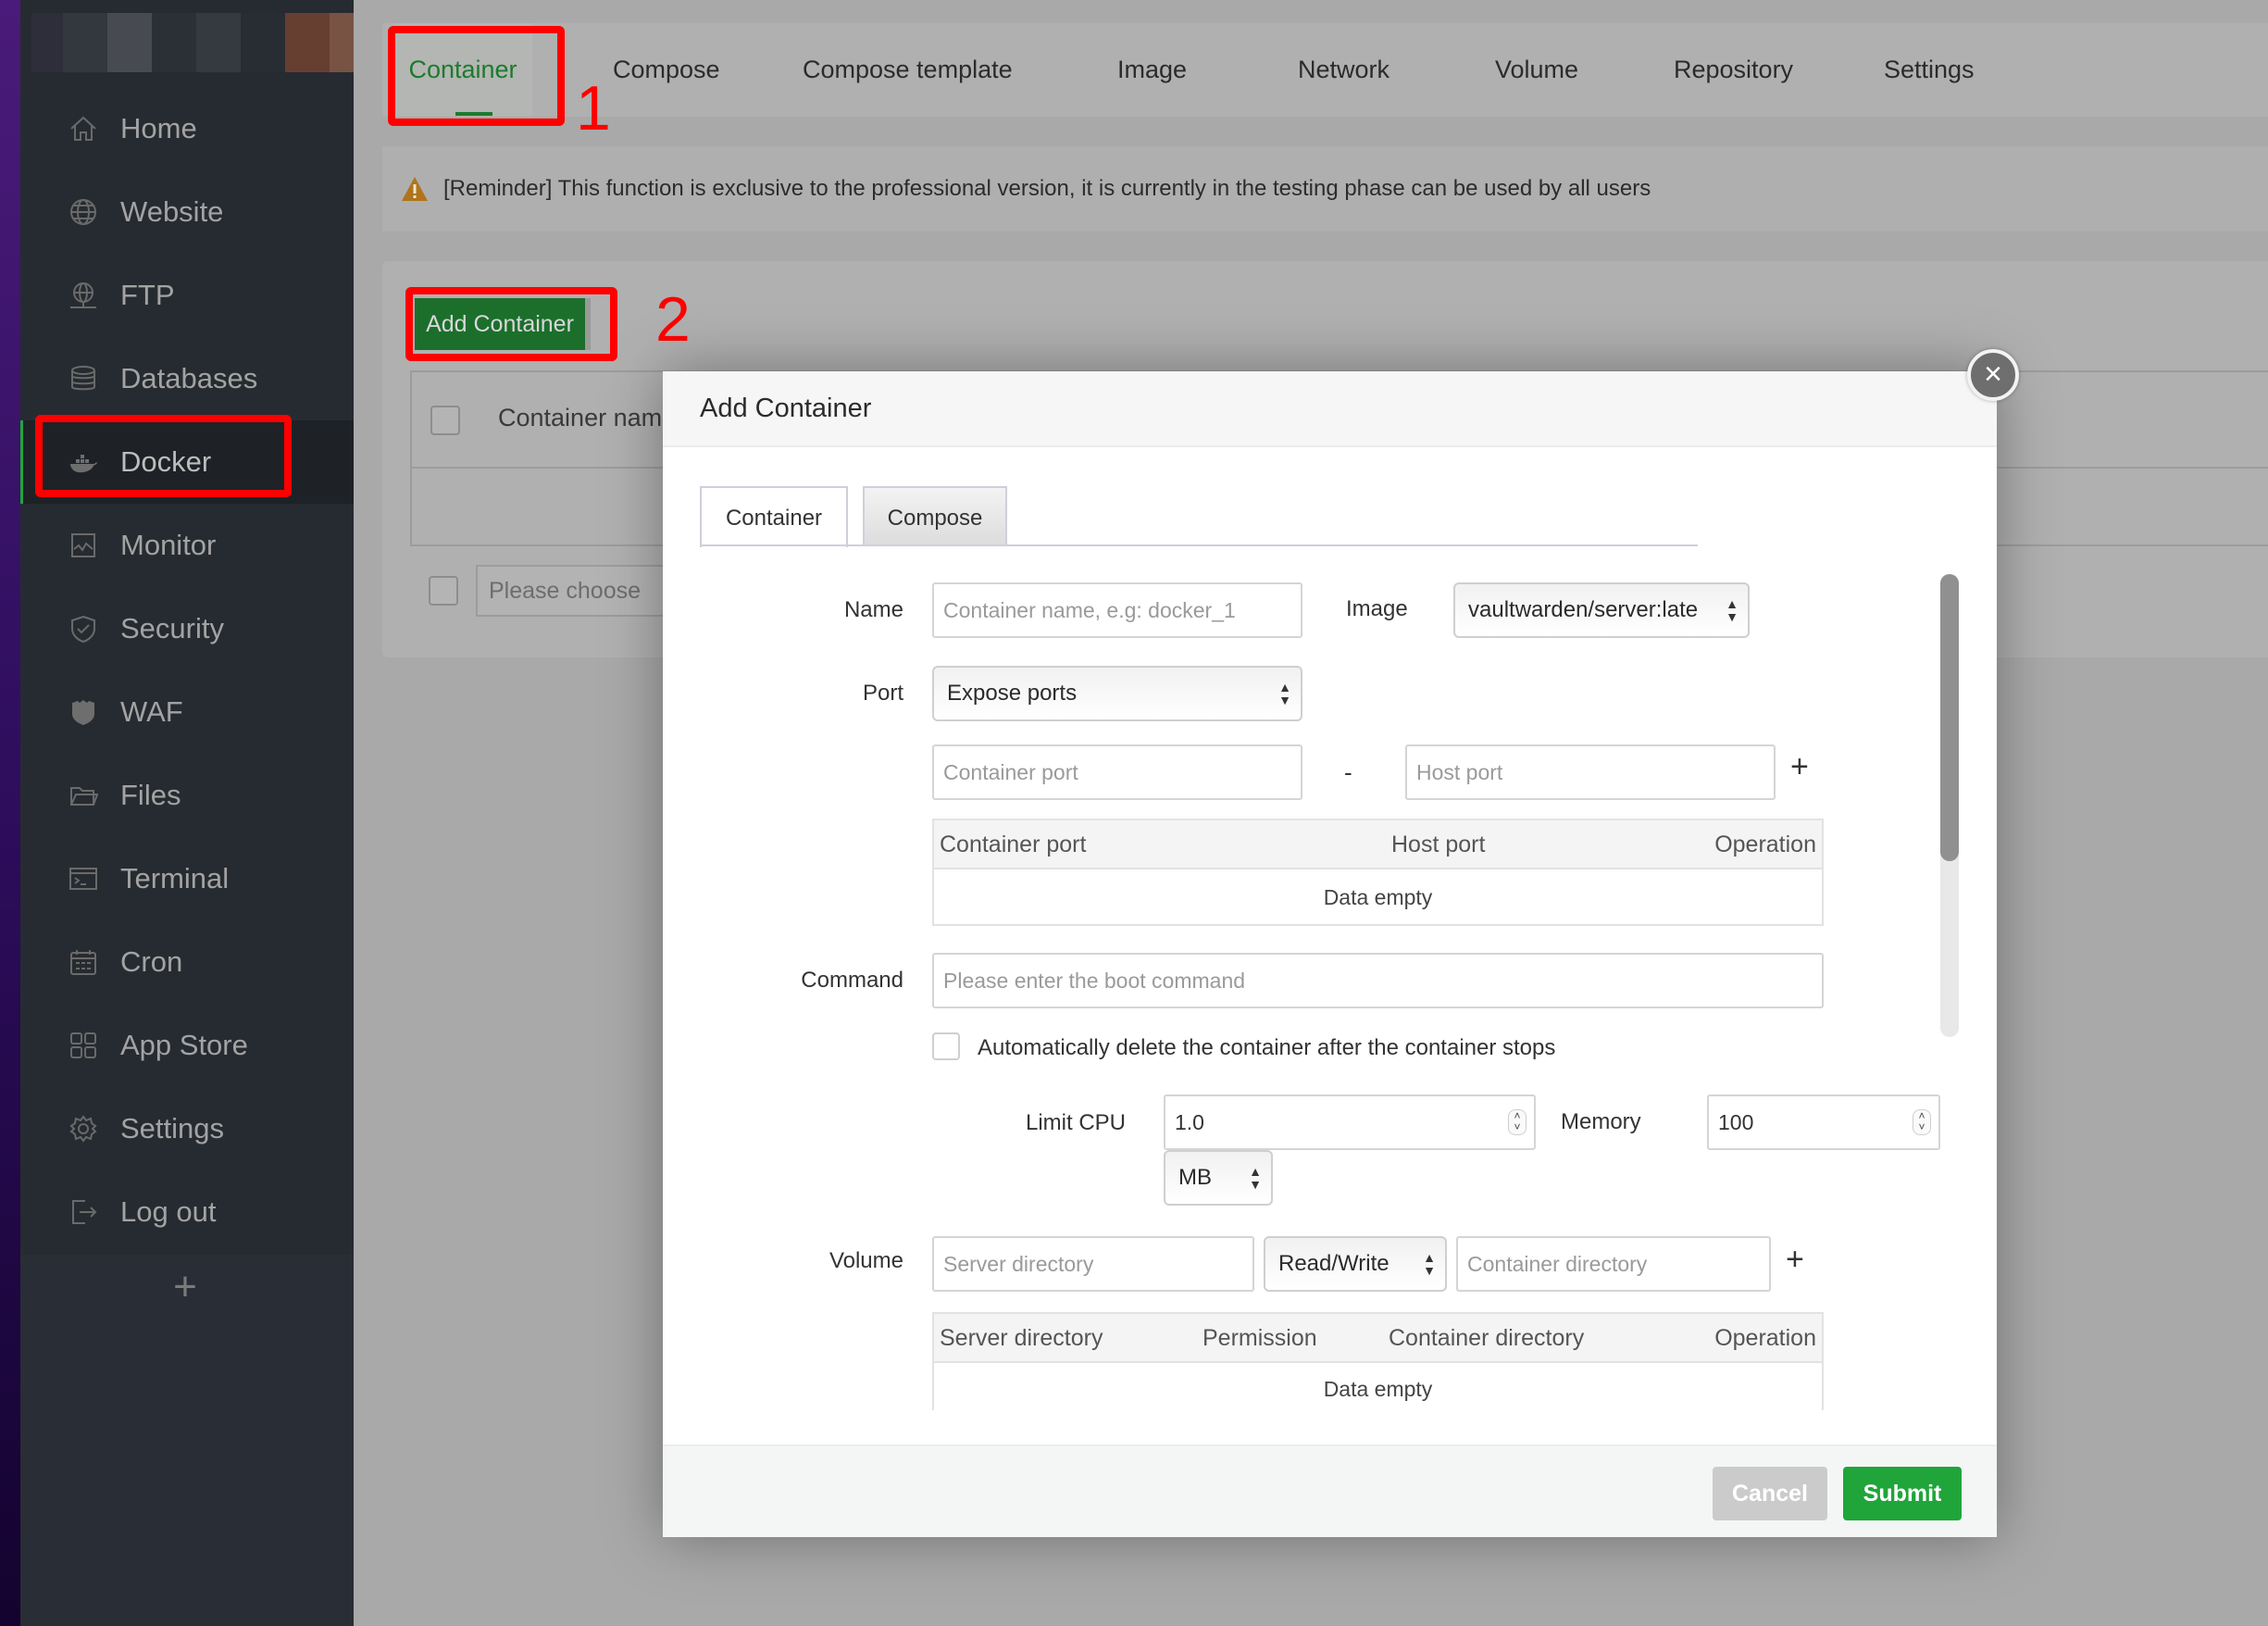 The height and width of the screenshot is (1626, 2268). Describe the element at coordinates (1152, 70) in the screenshot. I see `tab-image: Image` at that location.